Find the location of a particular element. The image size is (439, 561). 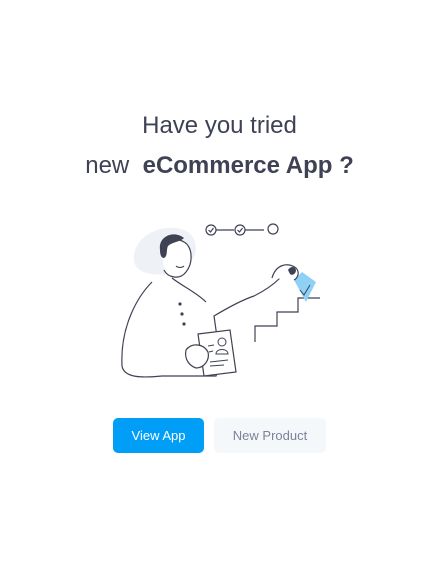

promo-actions: View App New Product is located at coordinates (219, 435).